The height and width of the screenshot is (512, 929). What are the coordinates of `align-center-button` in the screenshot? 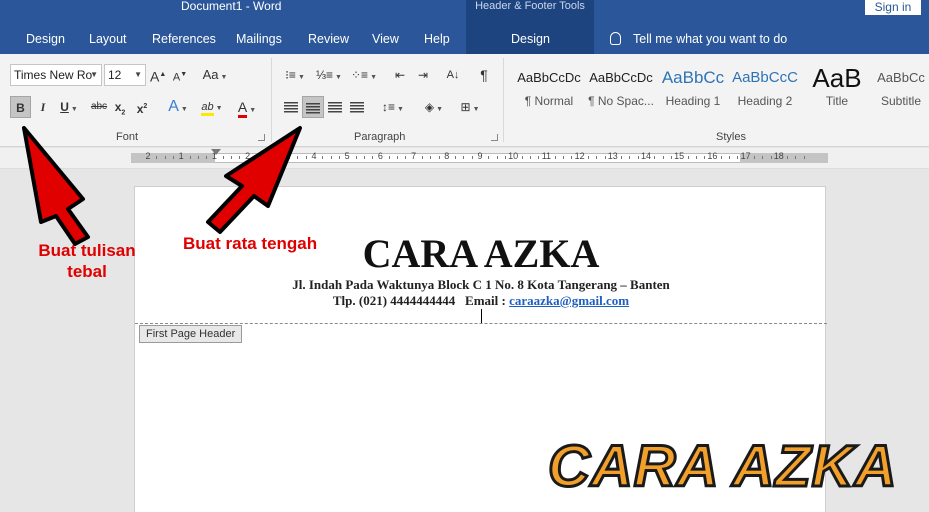 It's located at (313, 107).